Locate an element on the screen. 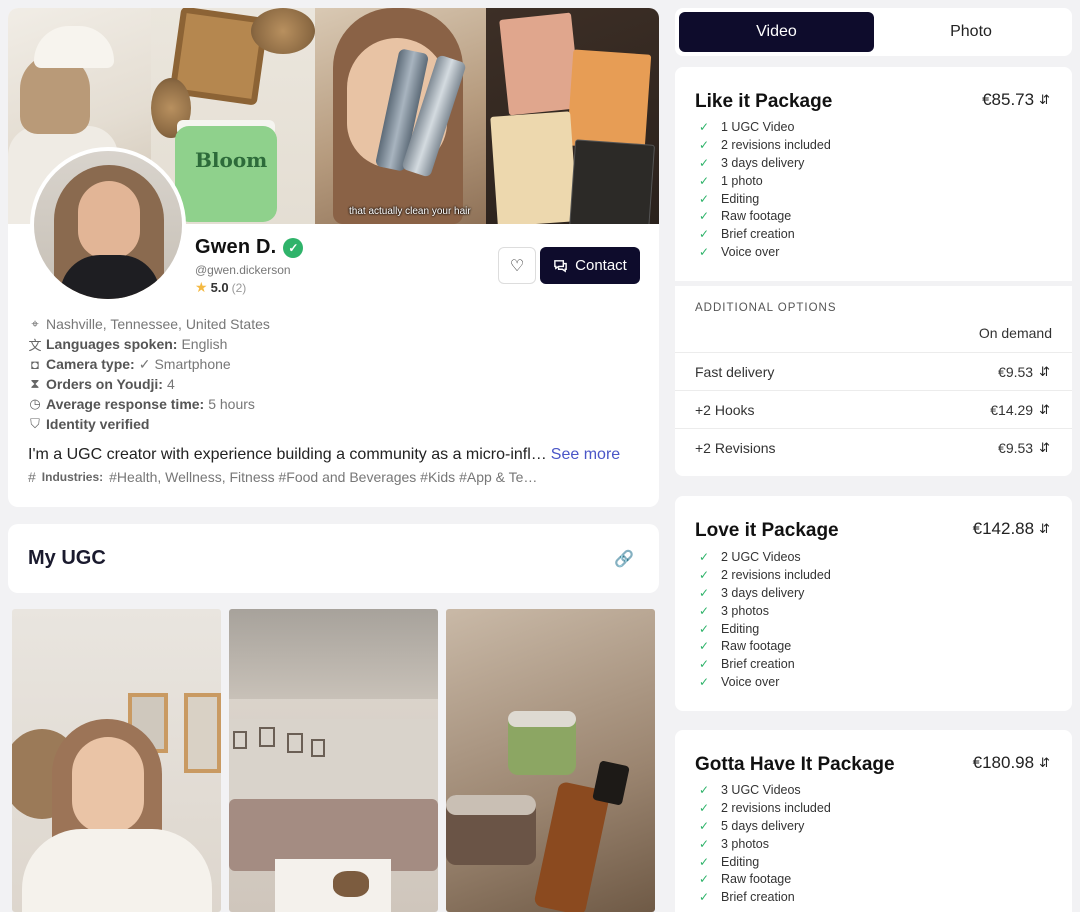 Image resolution: width=1080 pixels, height=912 pixels. on-demand-label: On demand is located at coordinates (1015, 333).